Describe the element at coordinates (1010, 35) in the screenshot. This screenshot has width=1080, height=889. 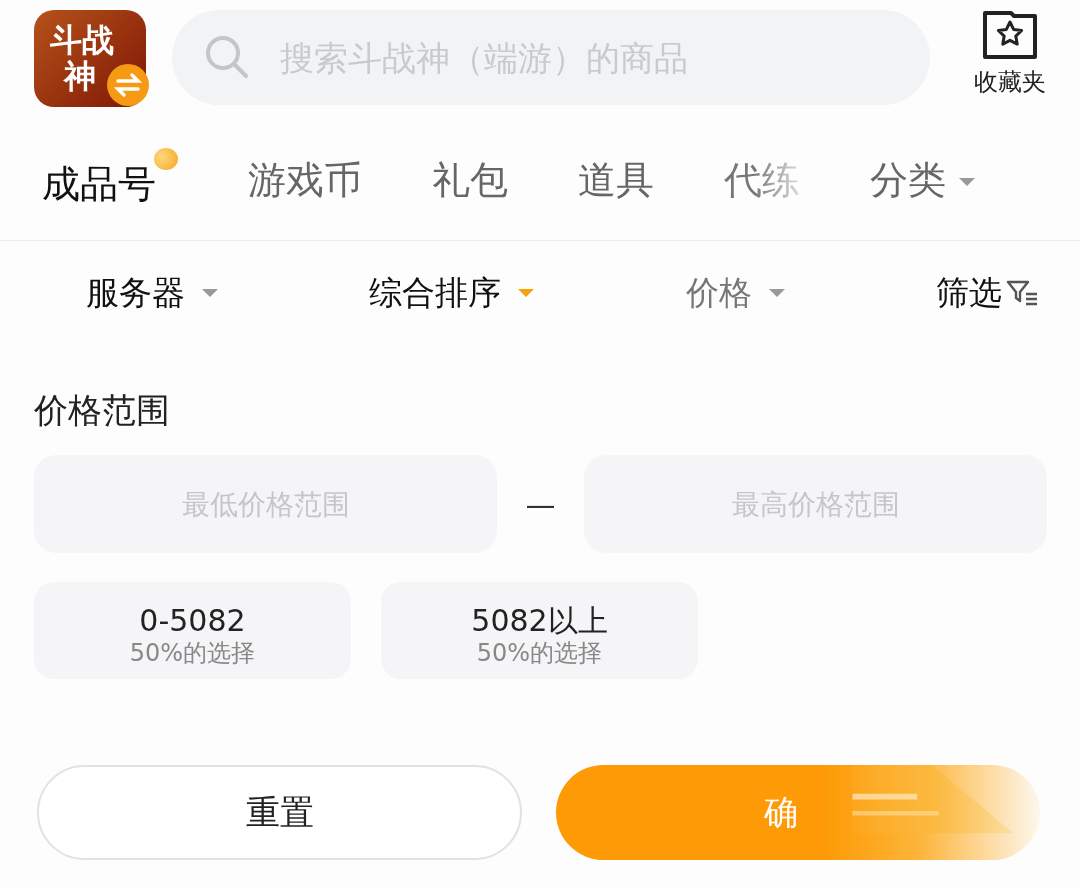
I see `star-folder-icon` at that location.